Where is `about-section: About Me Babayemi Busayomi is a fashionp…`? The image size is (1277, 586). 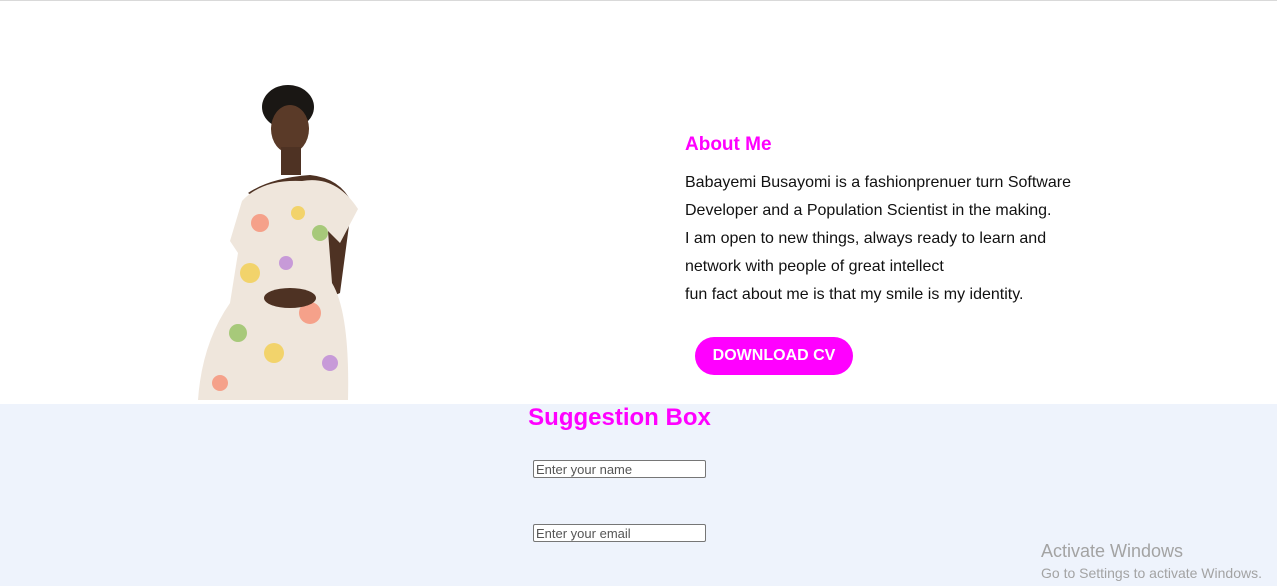 about-section: About Me Babayemi Busayomi is a fashionp… is located at coordinates (895, 220).